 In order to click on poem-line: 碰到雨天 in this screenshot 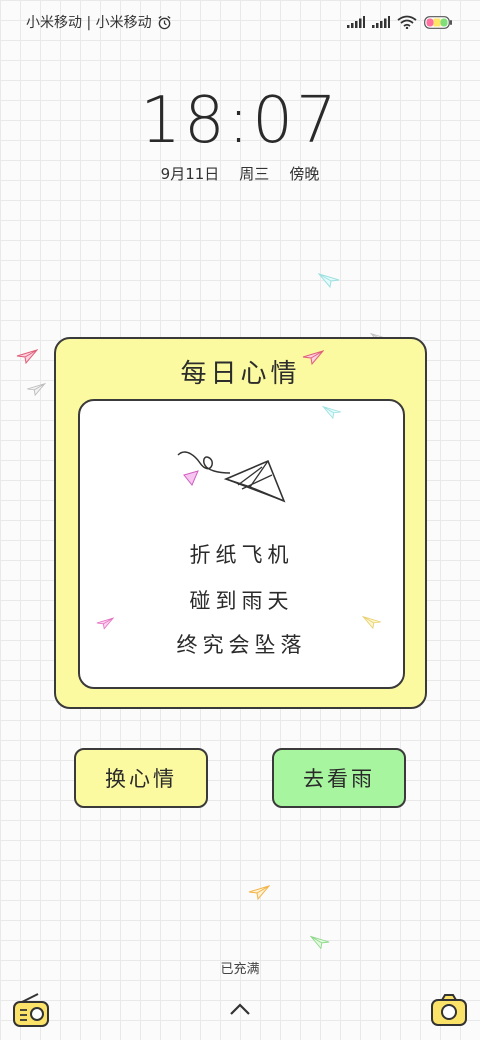, I will do `click(241, 601)`.